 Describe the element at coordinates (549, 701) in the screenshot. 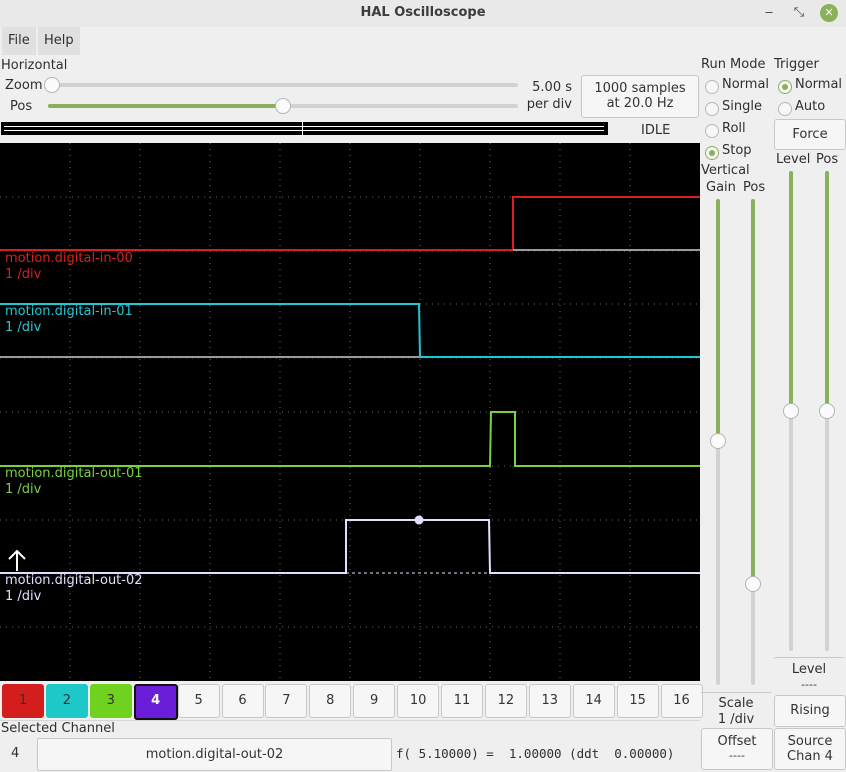

I see `channel-button-13: 13` at that location.